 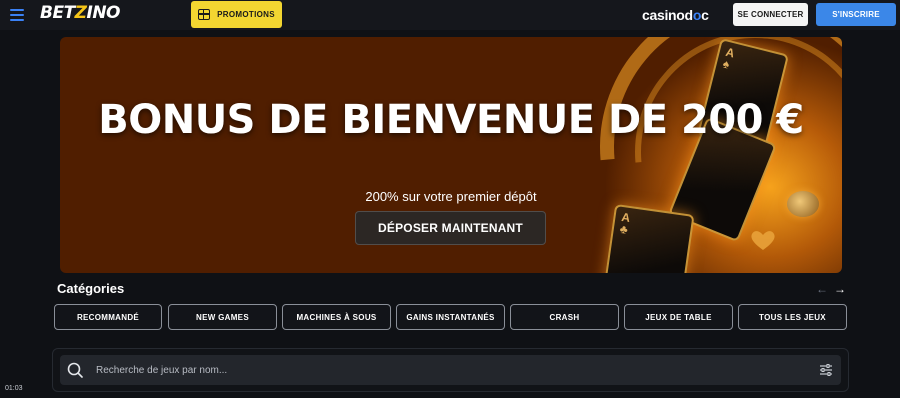 I want to click on category-instant-wins: GAINS INSTANTANÉS, so click(x=450, y=317).